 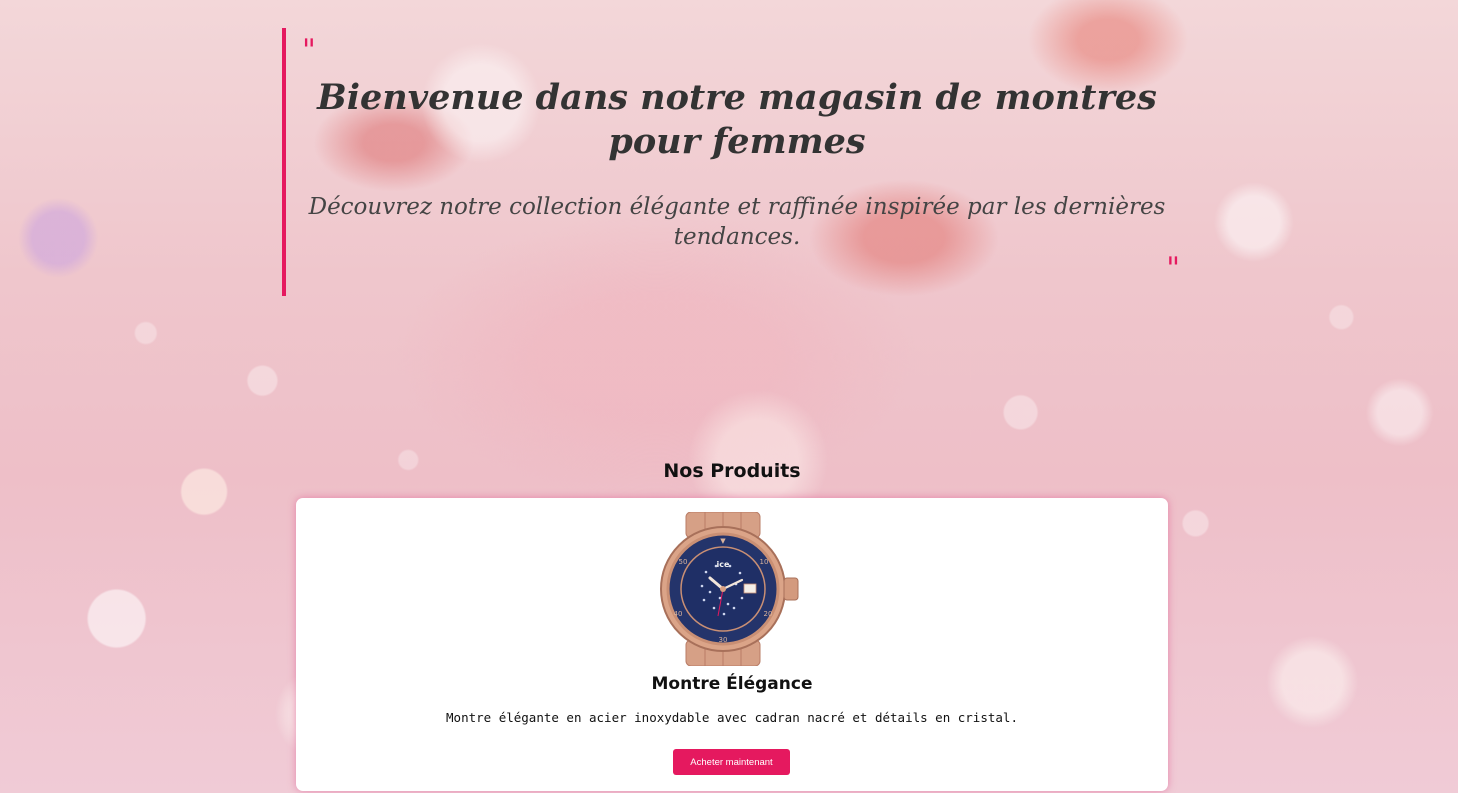 I want to click on wrist-watch-icon: ▼ 50 10 40 20 30 ice, so click(x=729, y=589).